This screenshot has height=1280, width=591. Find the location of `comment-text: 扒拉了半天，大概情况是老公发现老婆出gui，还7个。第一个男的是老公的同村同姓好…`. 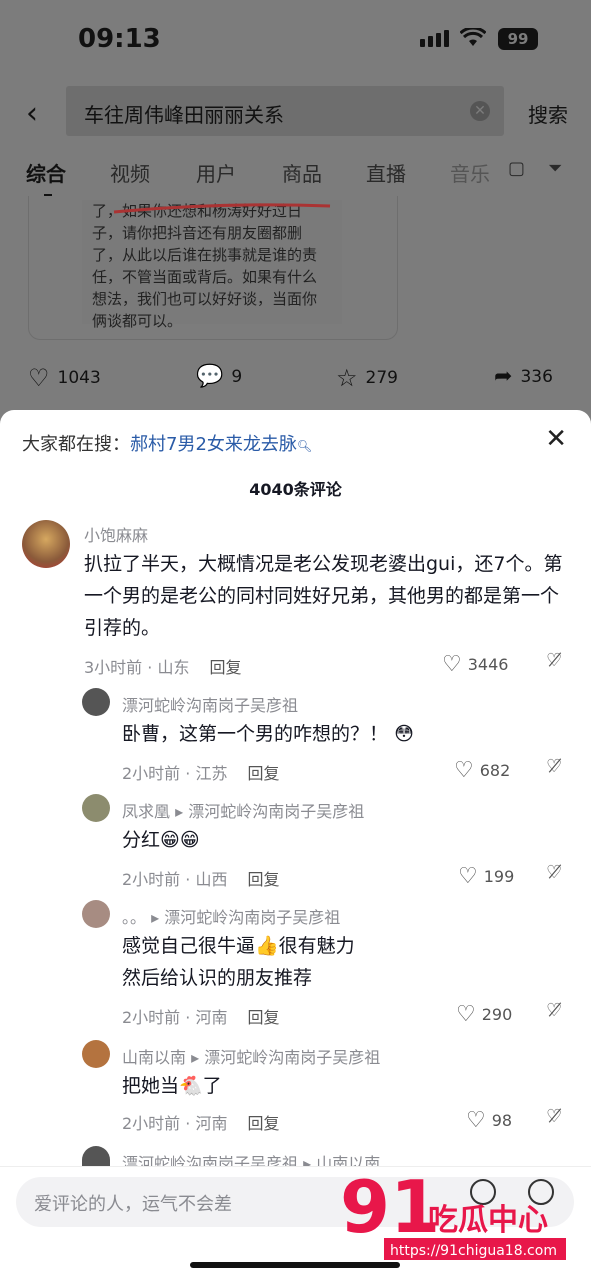

comment-text: 扒拉了半天，大概情况是老公发现老婆出gui，还7个。第一个男的是老公的同村同姓好… is located at coordinates (323, 596).